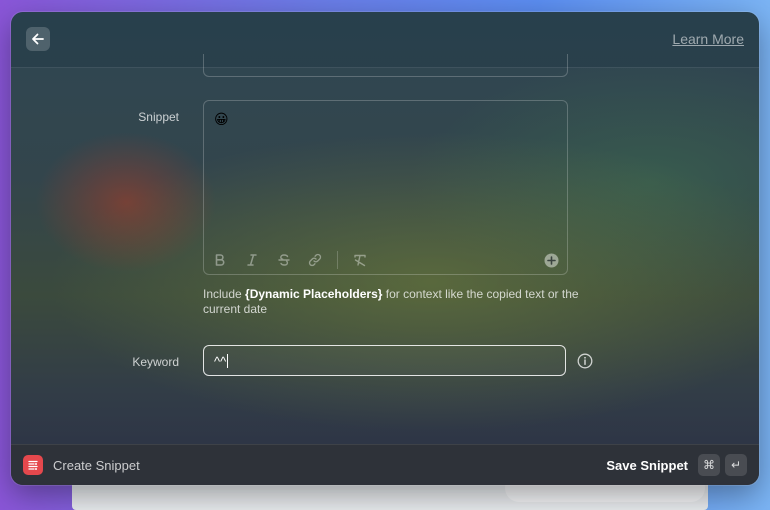 The width and height of the screenshot is (770, 510). I want to click on dynamic-placeholders-link: {Dynamic Placeholders}, so click(313, 294).